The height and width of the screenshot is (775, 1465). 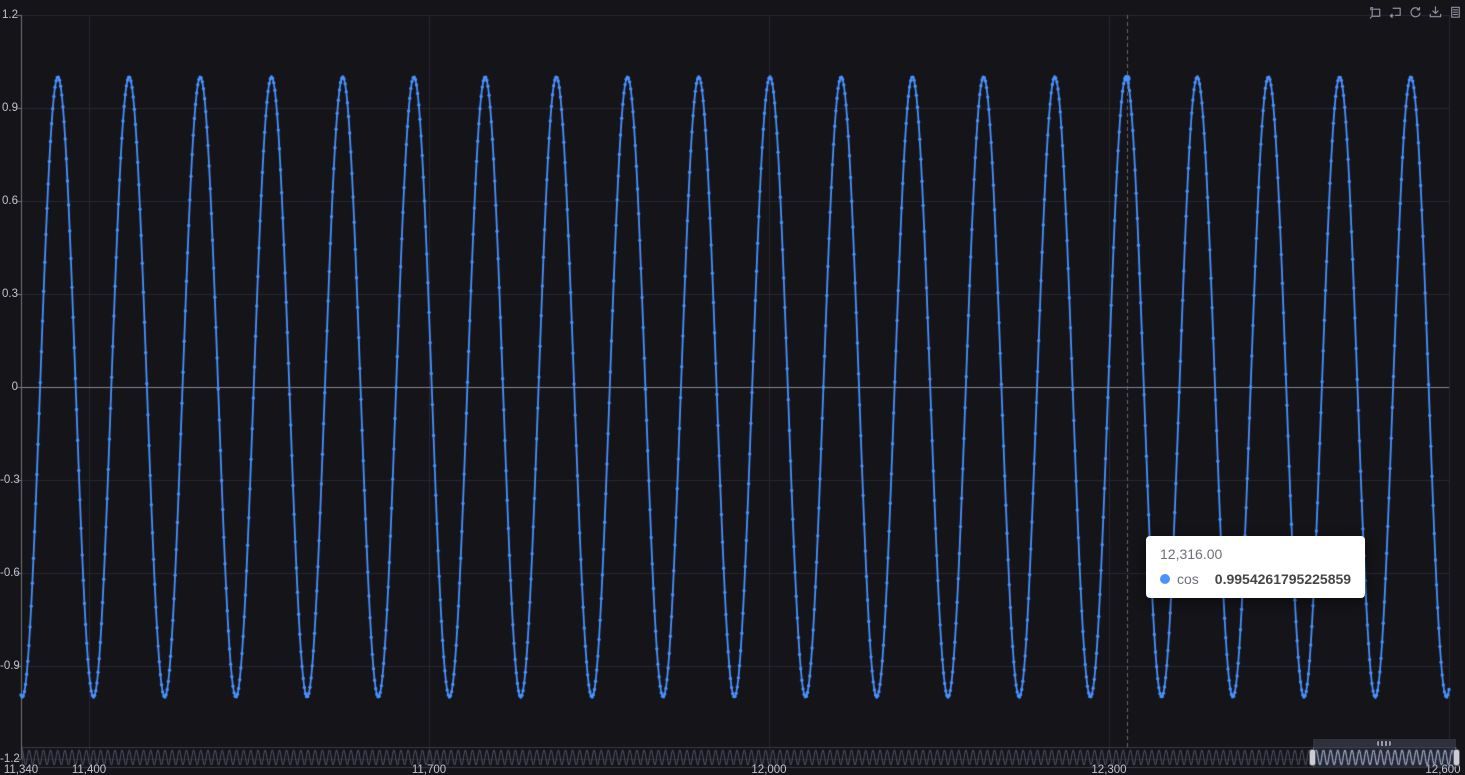 What do you see at coordinates (1256, 567) in the screenshot?
I see `tooltip: 12,316.00 cos 0.9954261795225859` at bounding box center [1256, 567].